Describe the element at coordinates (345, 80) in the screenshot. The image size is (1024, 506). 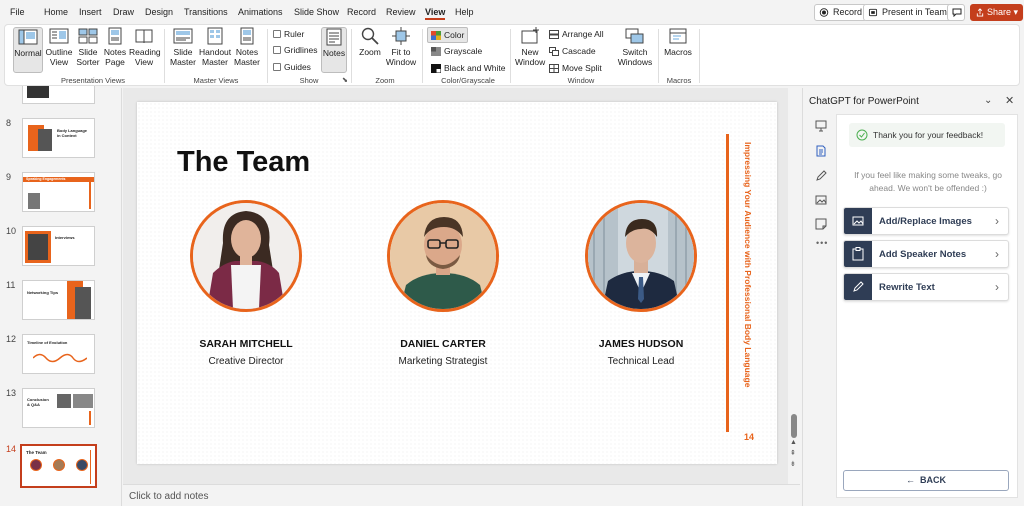
I see `show-dialog-launcher-icon: ⬊` at that location.